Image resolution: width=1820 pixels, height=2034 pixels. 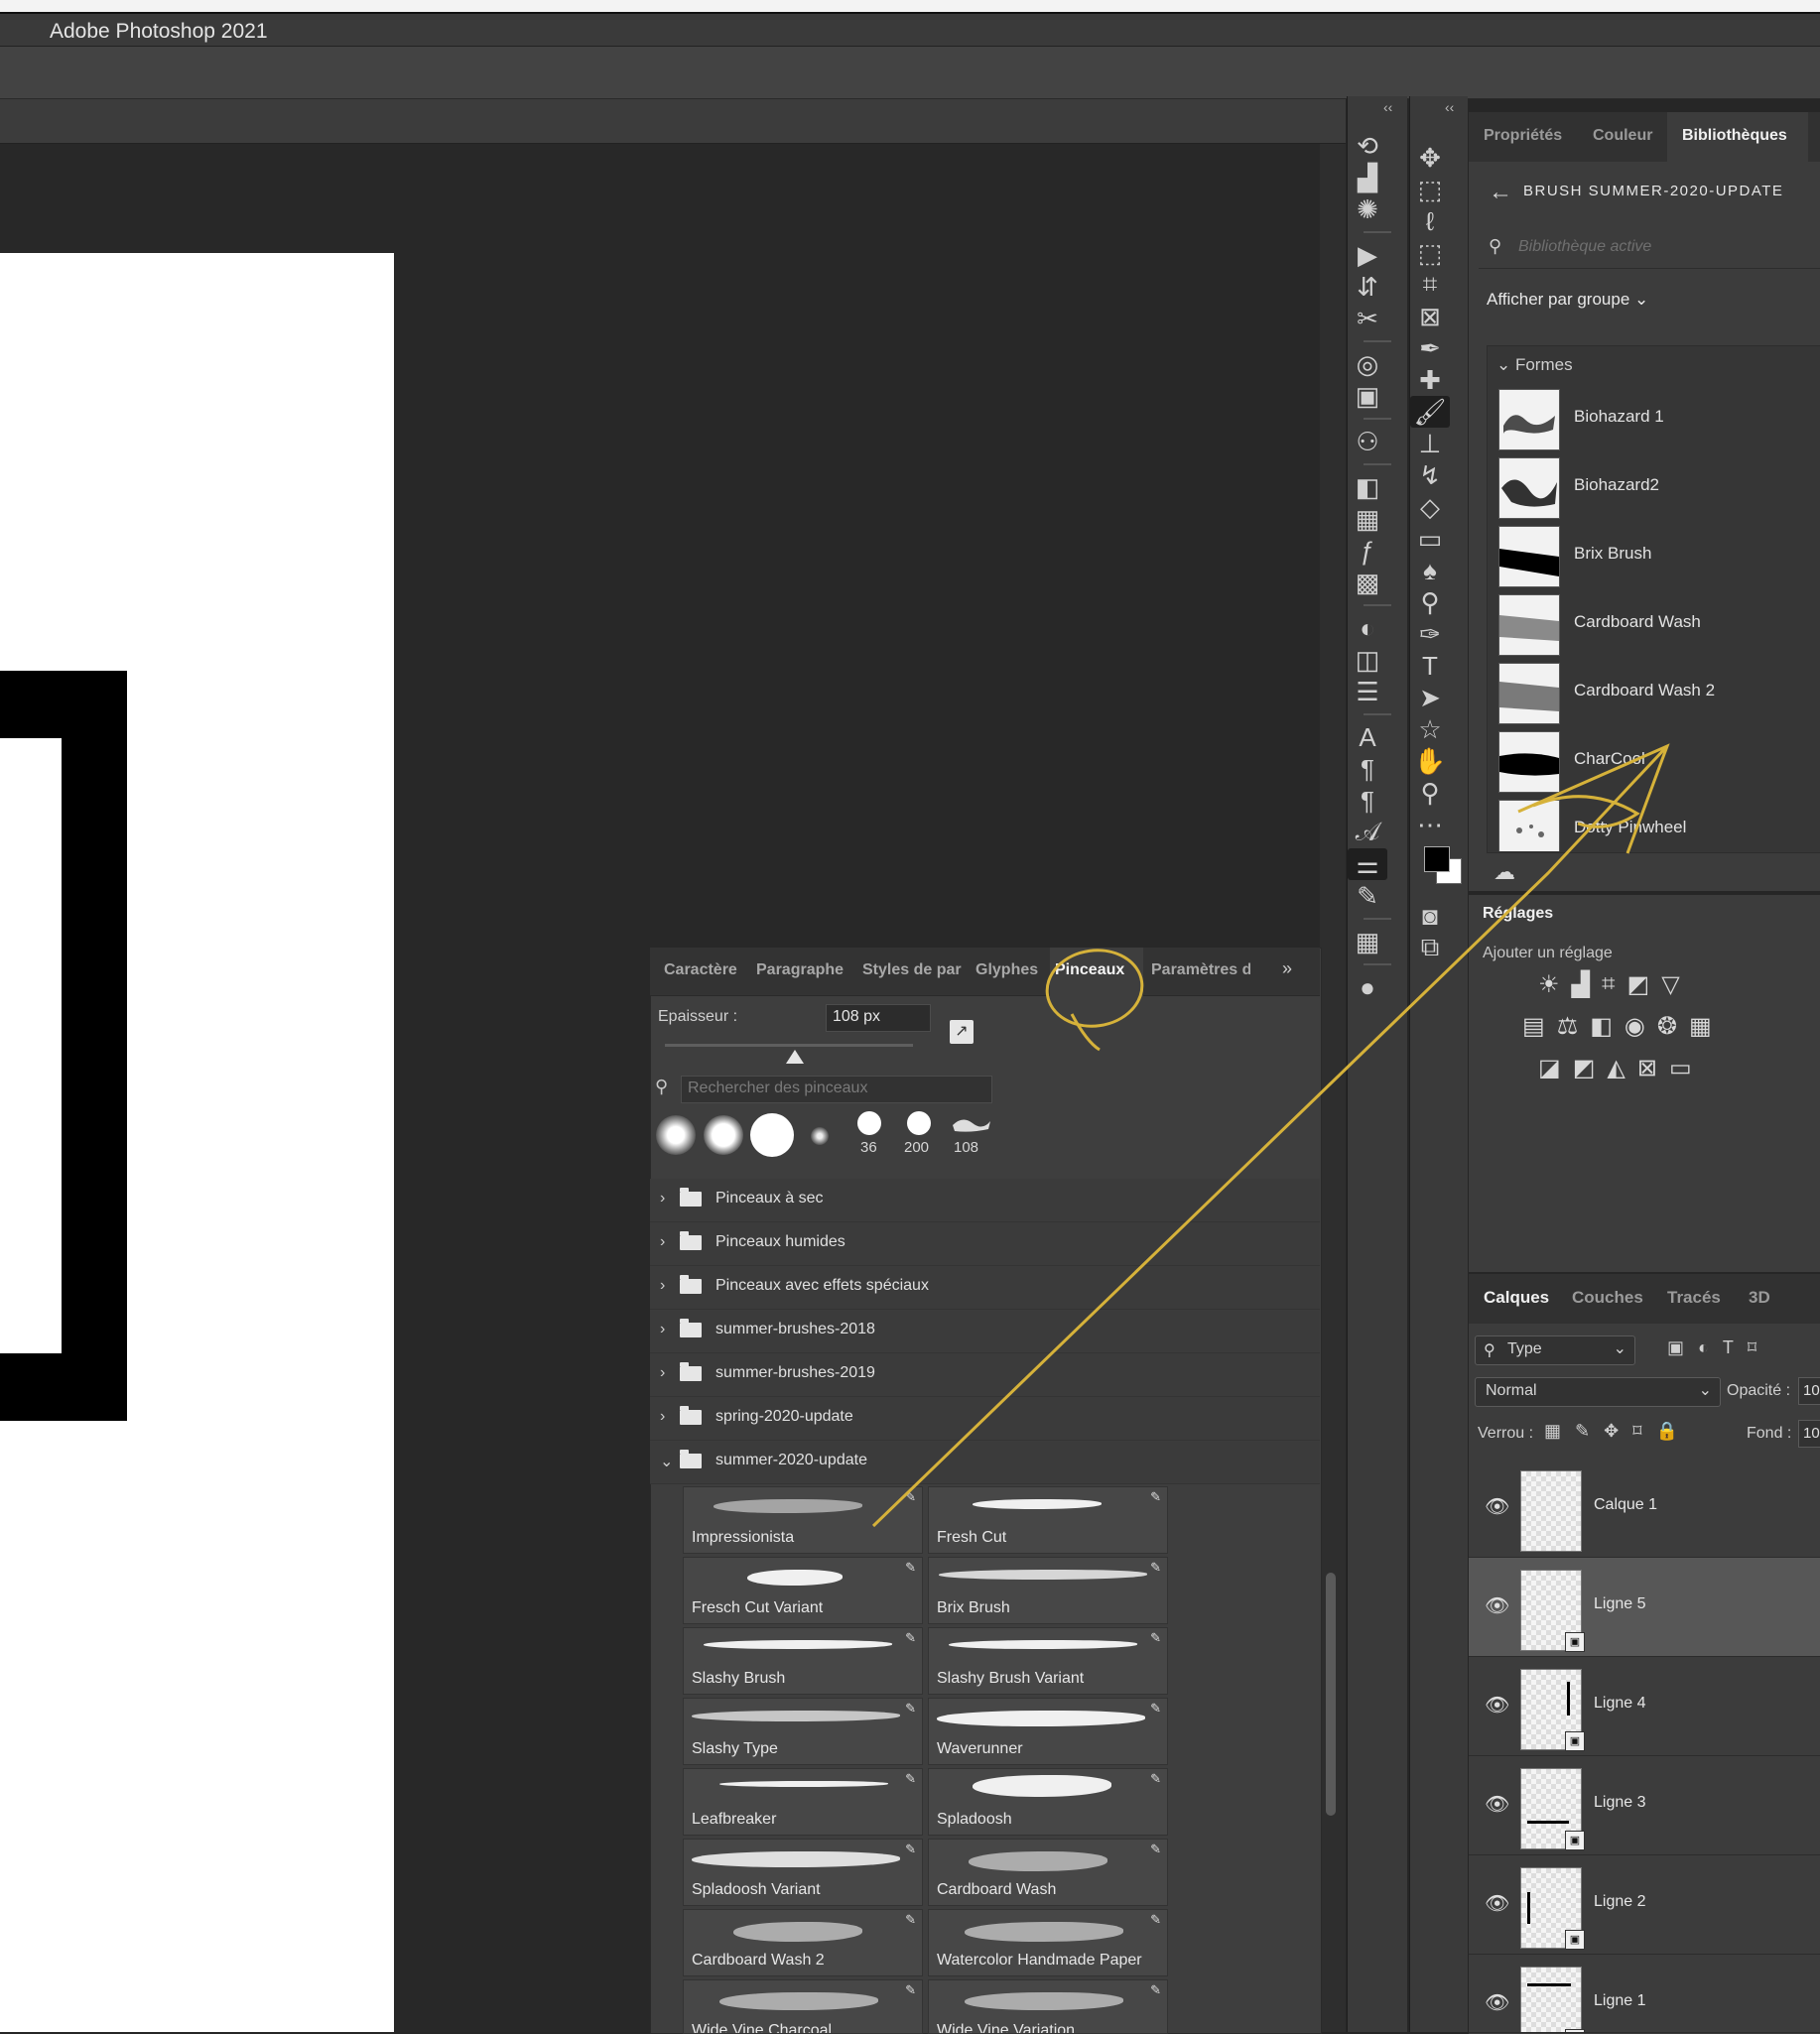 What do you see at coordinates (1048, 1802) in the screenshot?
I see `brush-preset: ✎ Spladoosh` at bounding box center [1048, 1802].